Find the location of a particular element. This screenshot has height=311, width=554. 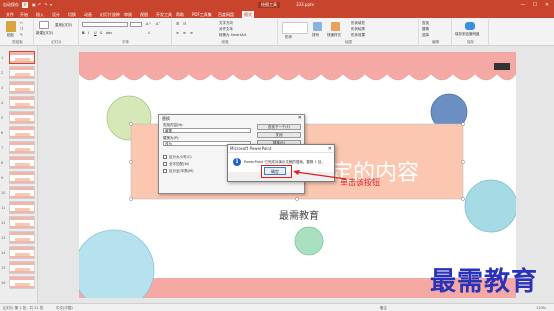

align-center-icon: ≡ is located at coordinates (184, 33).